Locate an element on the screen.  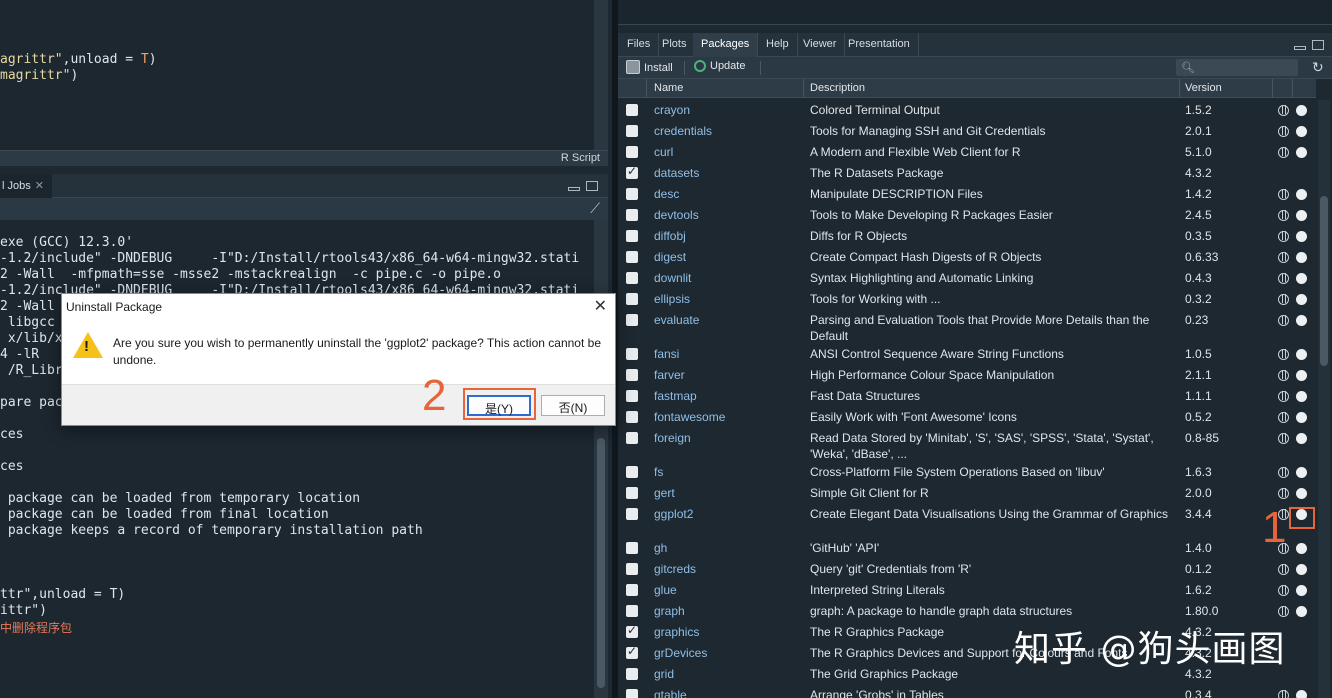
package-name-link: credentials is located at coordinates (683, 131).